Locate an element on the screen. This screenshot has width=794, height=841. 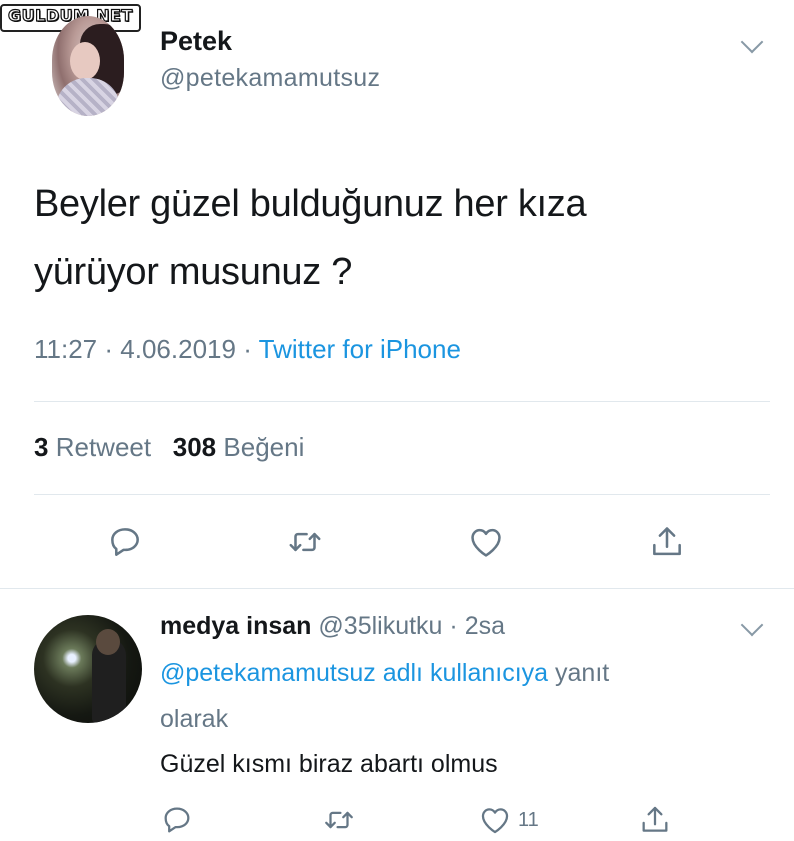
tweet-meta: 11:27 · 4.06.2019 · Twitter for iPhone is located at coordinates (247, 349).